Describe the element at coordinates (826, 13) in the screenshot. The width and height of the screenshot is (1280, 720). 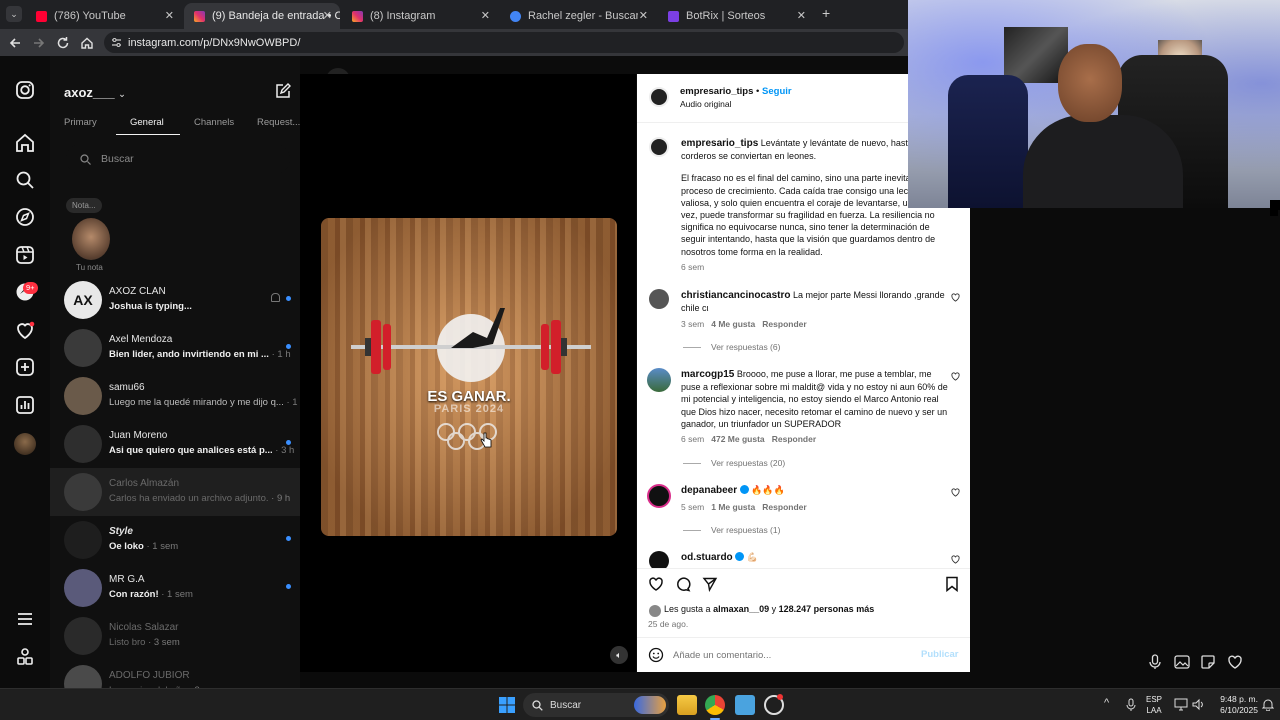
I see `new-tab-button: +` at that location.